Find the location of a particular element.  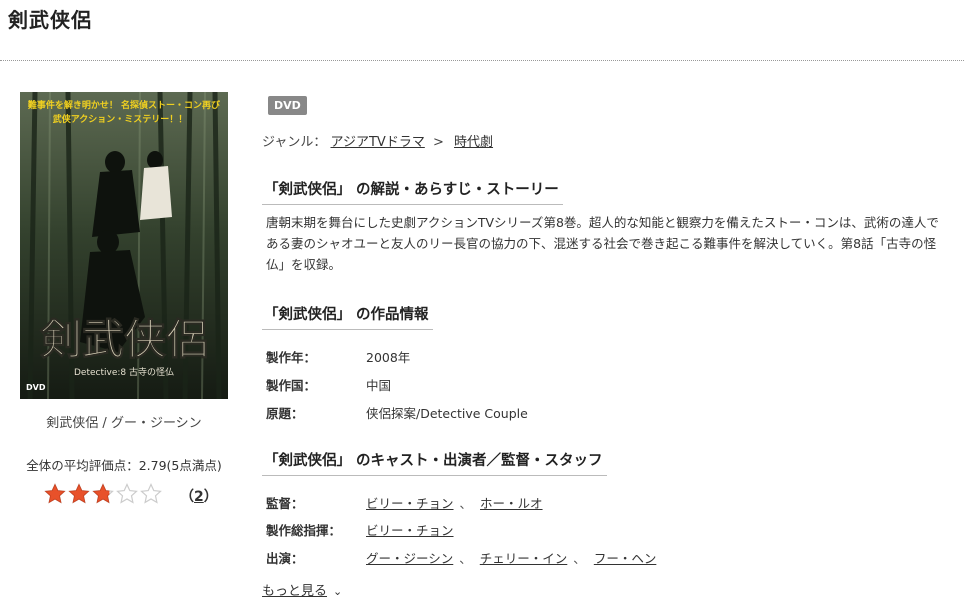

cast-link: チェリー・イン is located at coordinates (524, 558).